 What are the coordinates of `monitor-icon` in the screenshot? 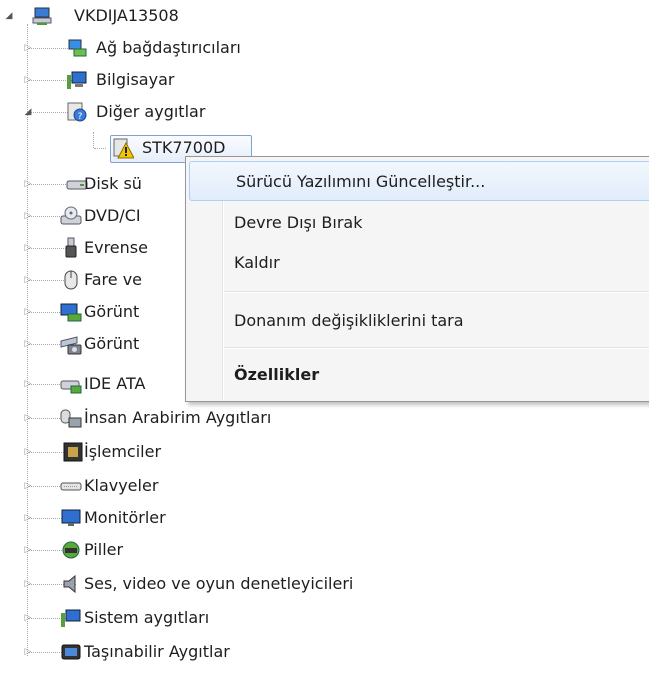 It's located at (71, 517).